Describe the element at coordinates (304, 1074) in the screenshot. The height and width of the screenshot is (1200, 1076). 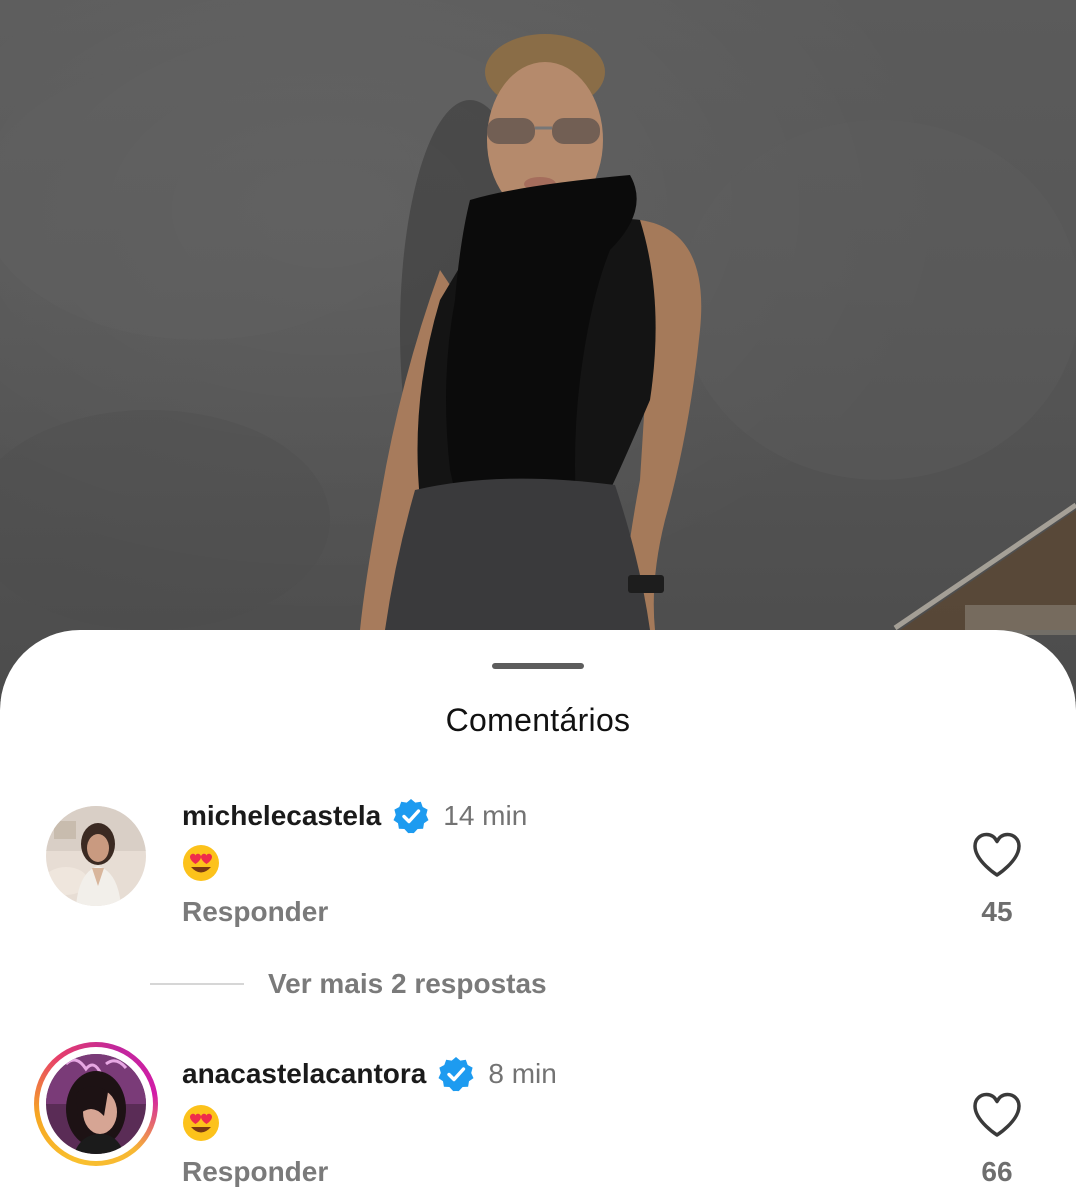
I see `comment-username: anacastelacantora` at that location.